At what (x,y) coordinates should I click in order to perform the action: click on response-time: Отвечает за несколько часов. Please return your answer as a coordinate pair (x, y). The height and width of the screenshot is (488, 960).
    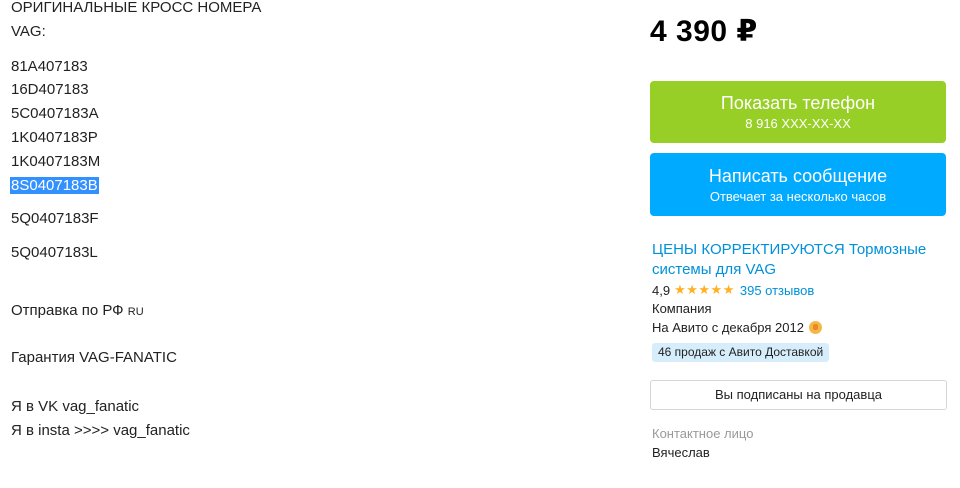
    Looking at the image, I should click on (798, 196).